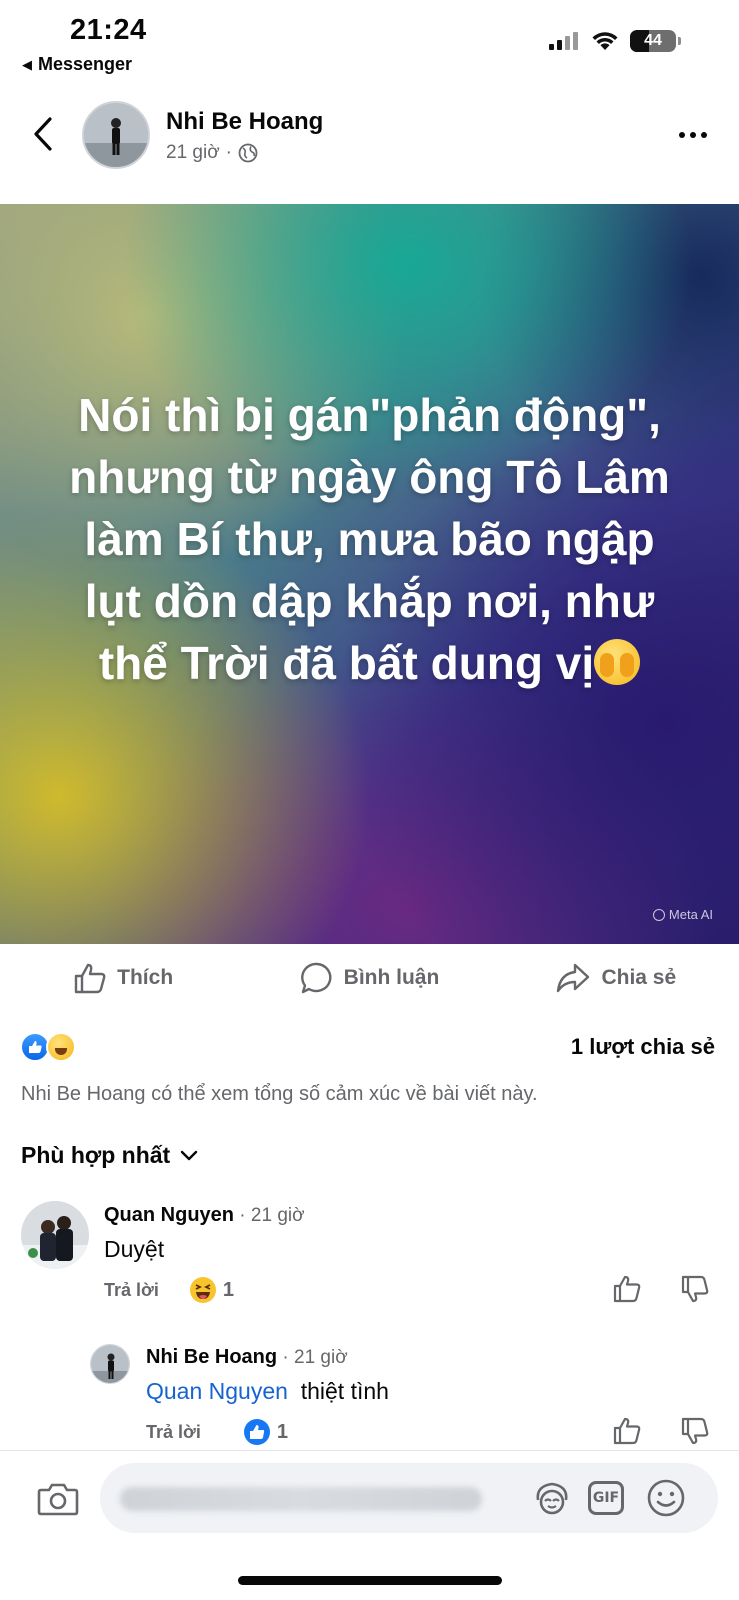 This screenshot has height=1600, width=739. Describe the element at coordinates (85, 64) in the screenshot. I see `back-app-label: Messenger` at that location.